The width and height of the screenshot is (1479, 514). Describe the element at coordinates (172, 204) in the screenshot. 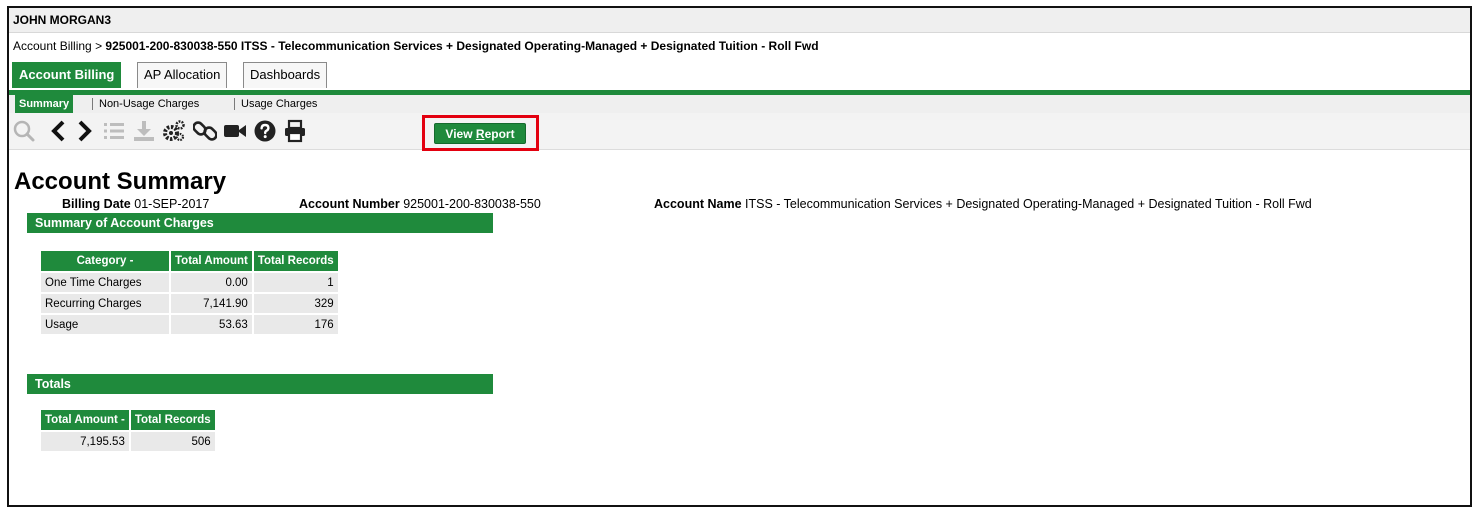

I see `billing-date-value: 01-SEP-2017` at that location.